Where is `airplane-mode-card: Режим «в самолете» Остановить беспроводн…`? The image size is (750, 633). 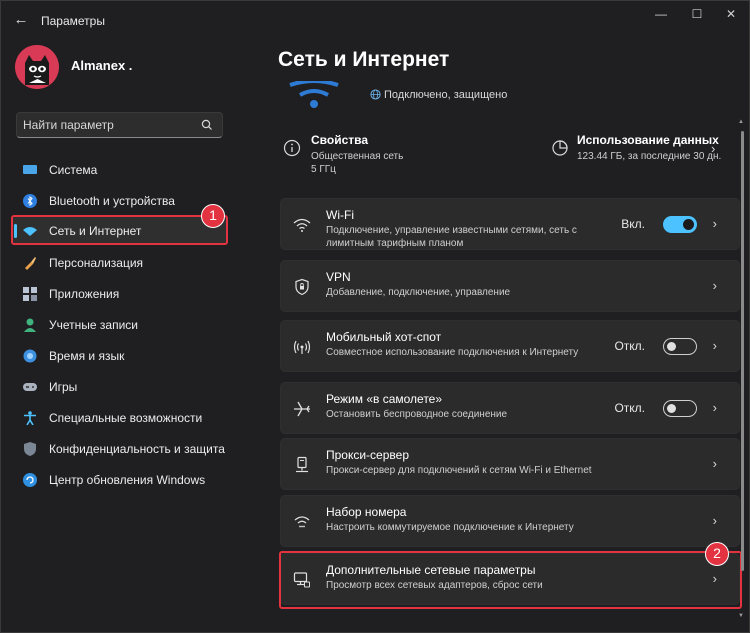 airplane-mode-card: Режим «в самолете» Остановить беспроводн… is located at coordinates (510, 408).